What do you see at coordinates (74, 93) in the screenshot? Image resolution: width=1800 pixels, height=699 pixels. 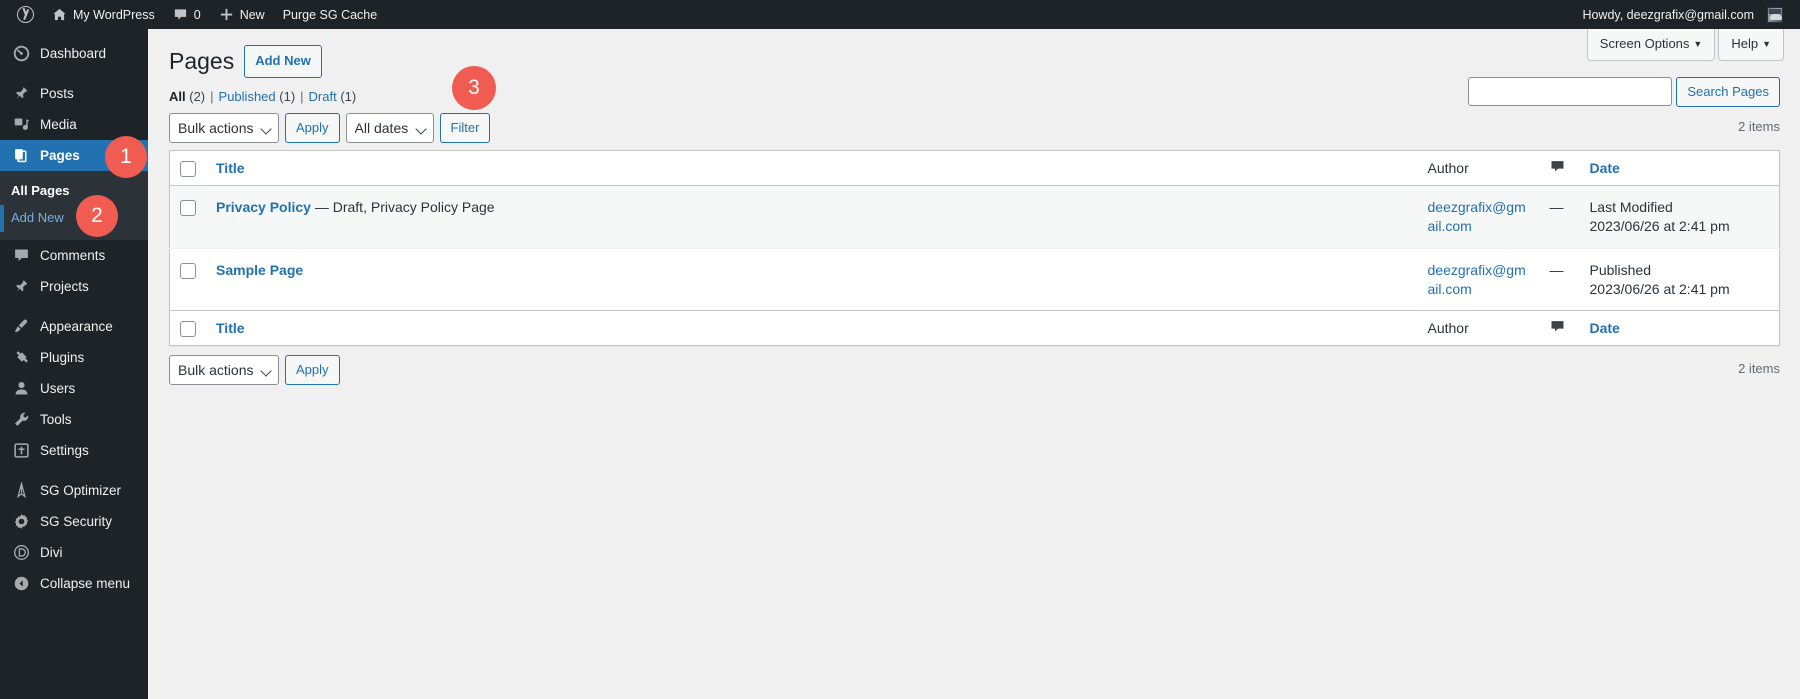 I see `sidebar-item-posts: Posts` at bounding box center [74, 93].